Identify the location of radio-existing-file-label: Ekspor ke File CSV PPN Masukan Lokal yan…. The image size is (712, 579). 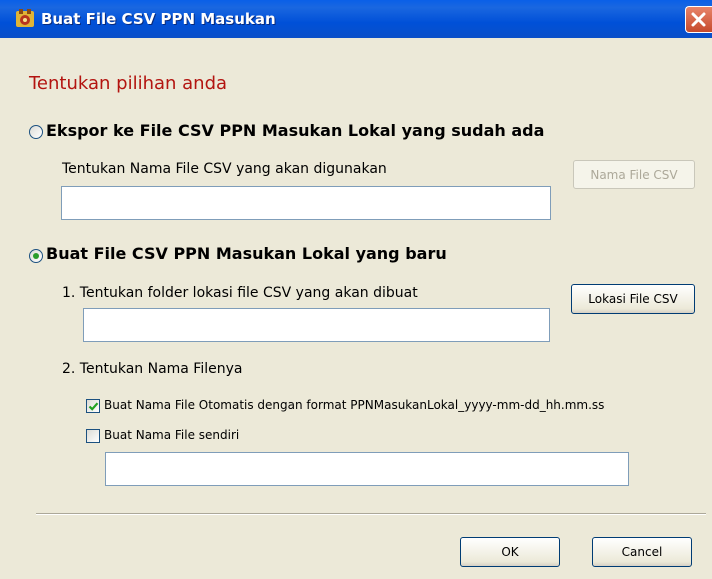
(295, 130).